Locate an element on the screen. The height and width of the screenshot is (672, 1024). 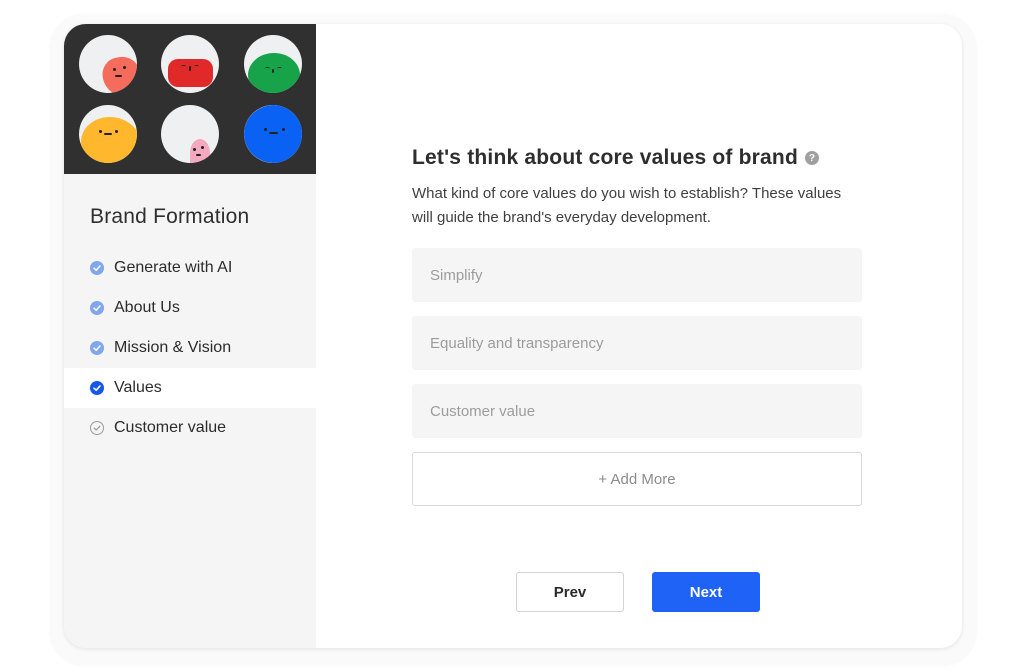
step-about-us: About Us is located at coordinates (190, 308).